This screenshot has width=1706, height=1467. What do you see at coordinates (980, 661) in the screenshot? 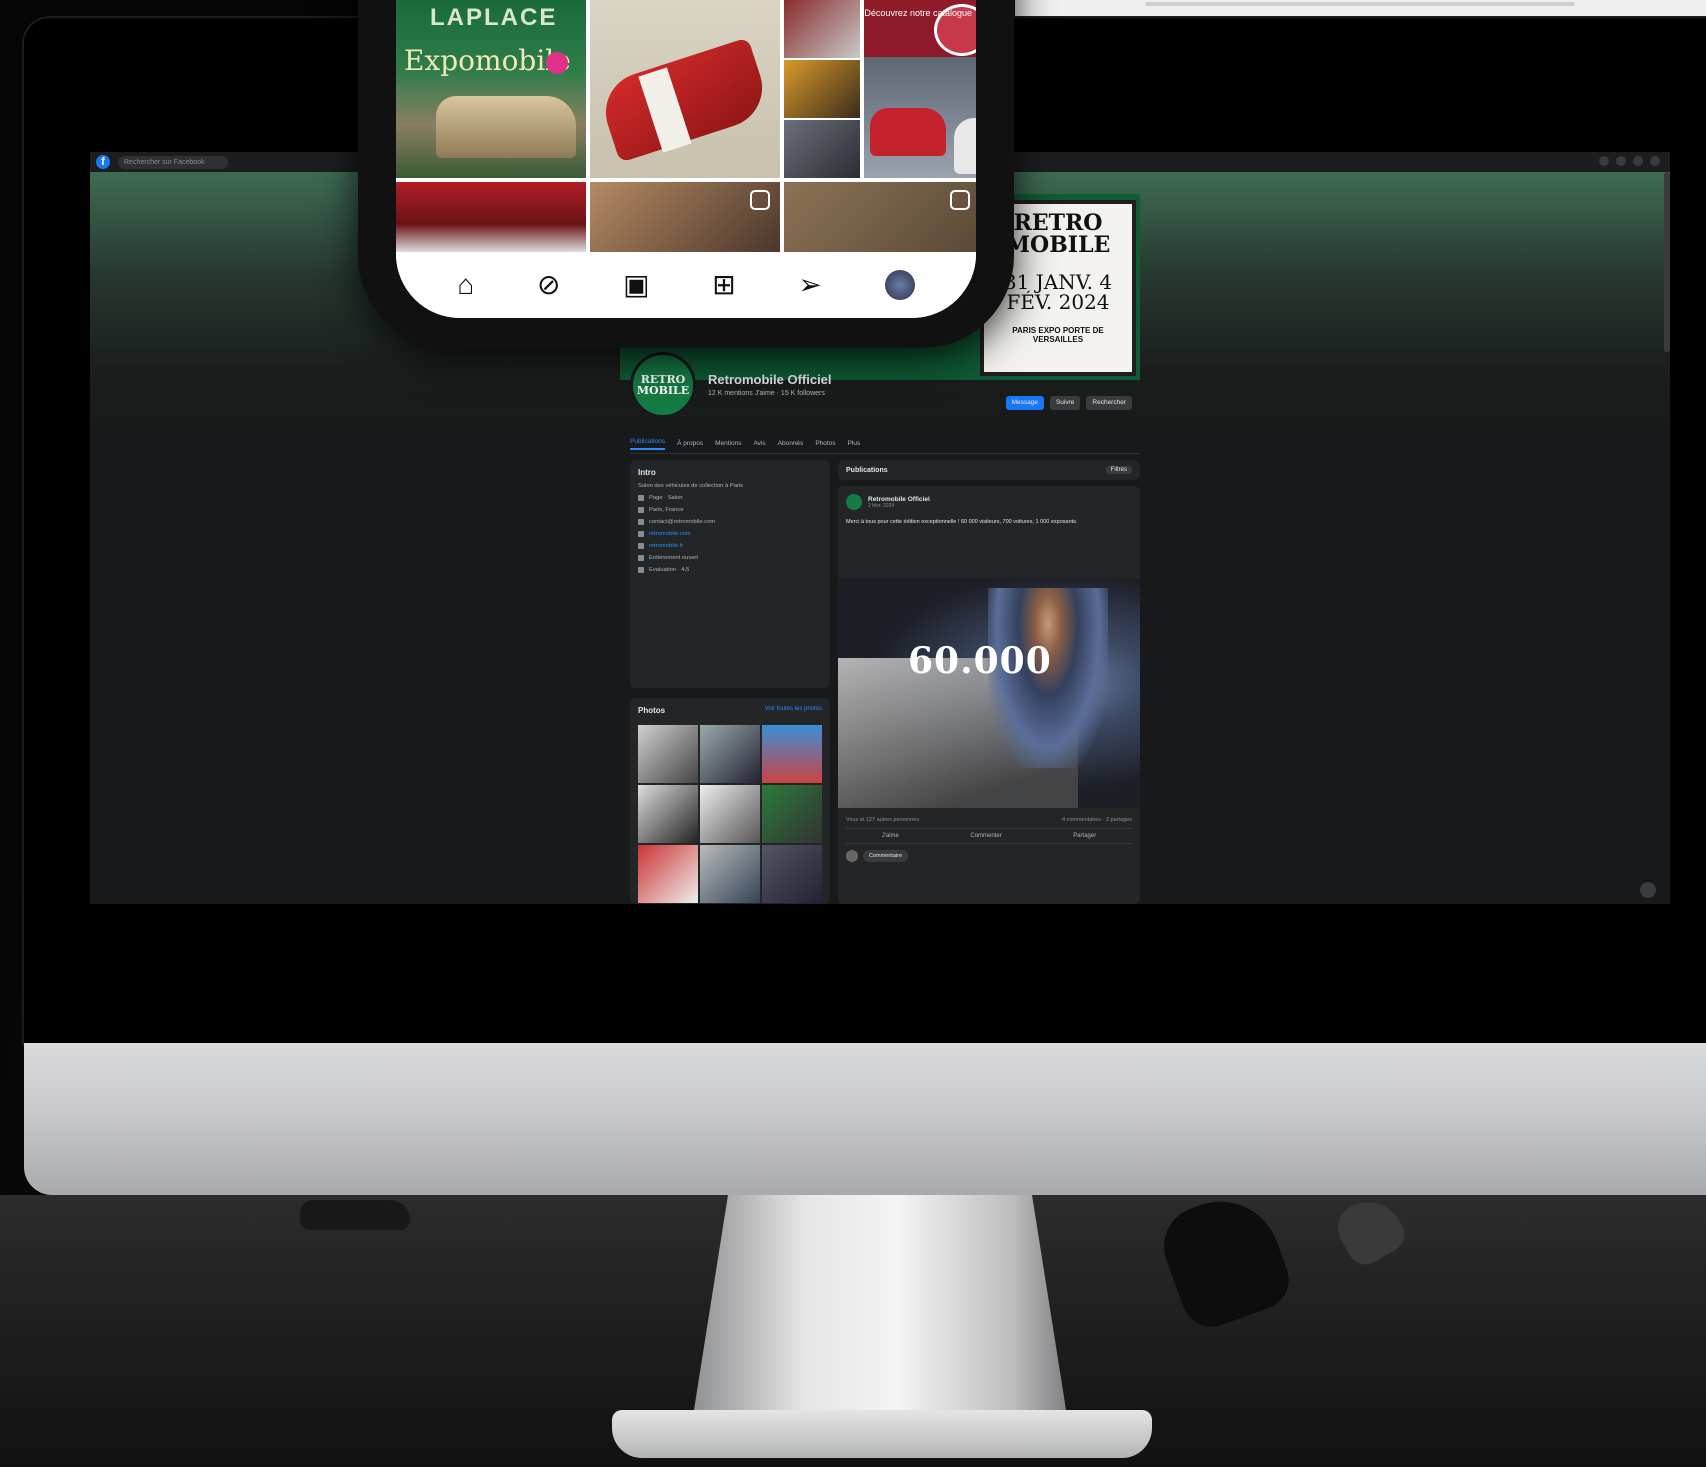
I see `visitor-count: 60.000` at bounding box center [980, 661].